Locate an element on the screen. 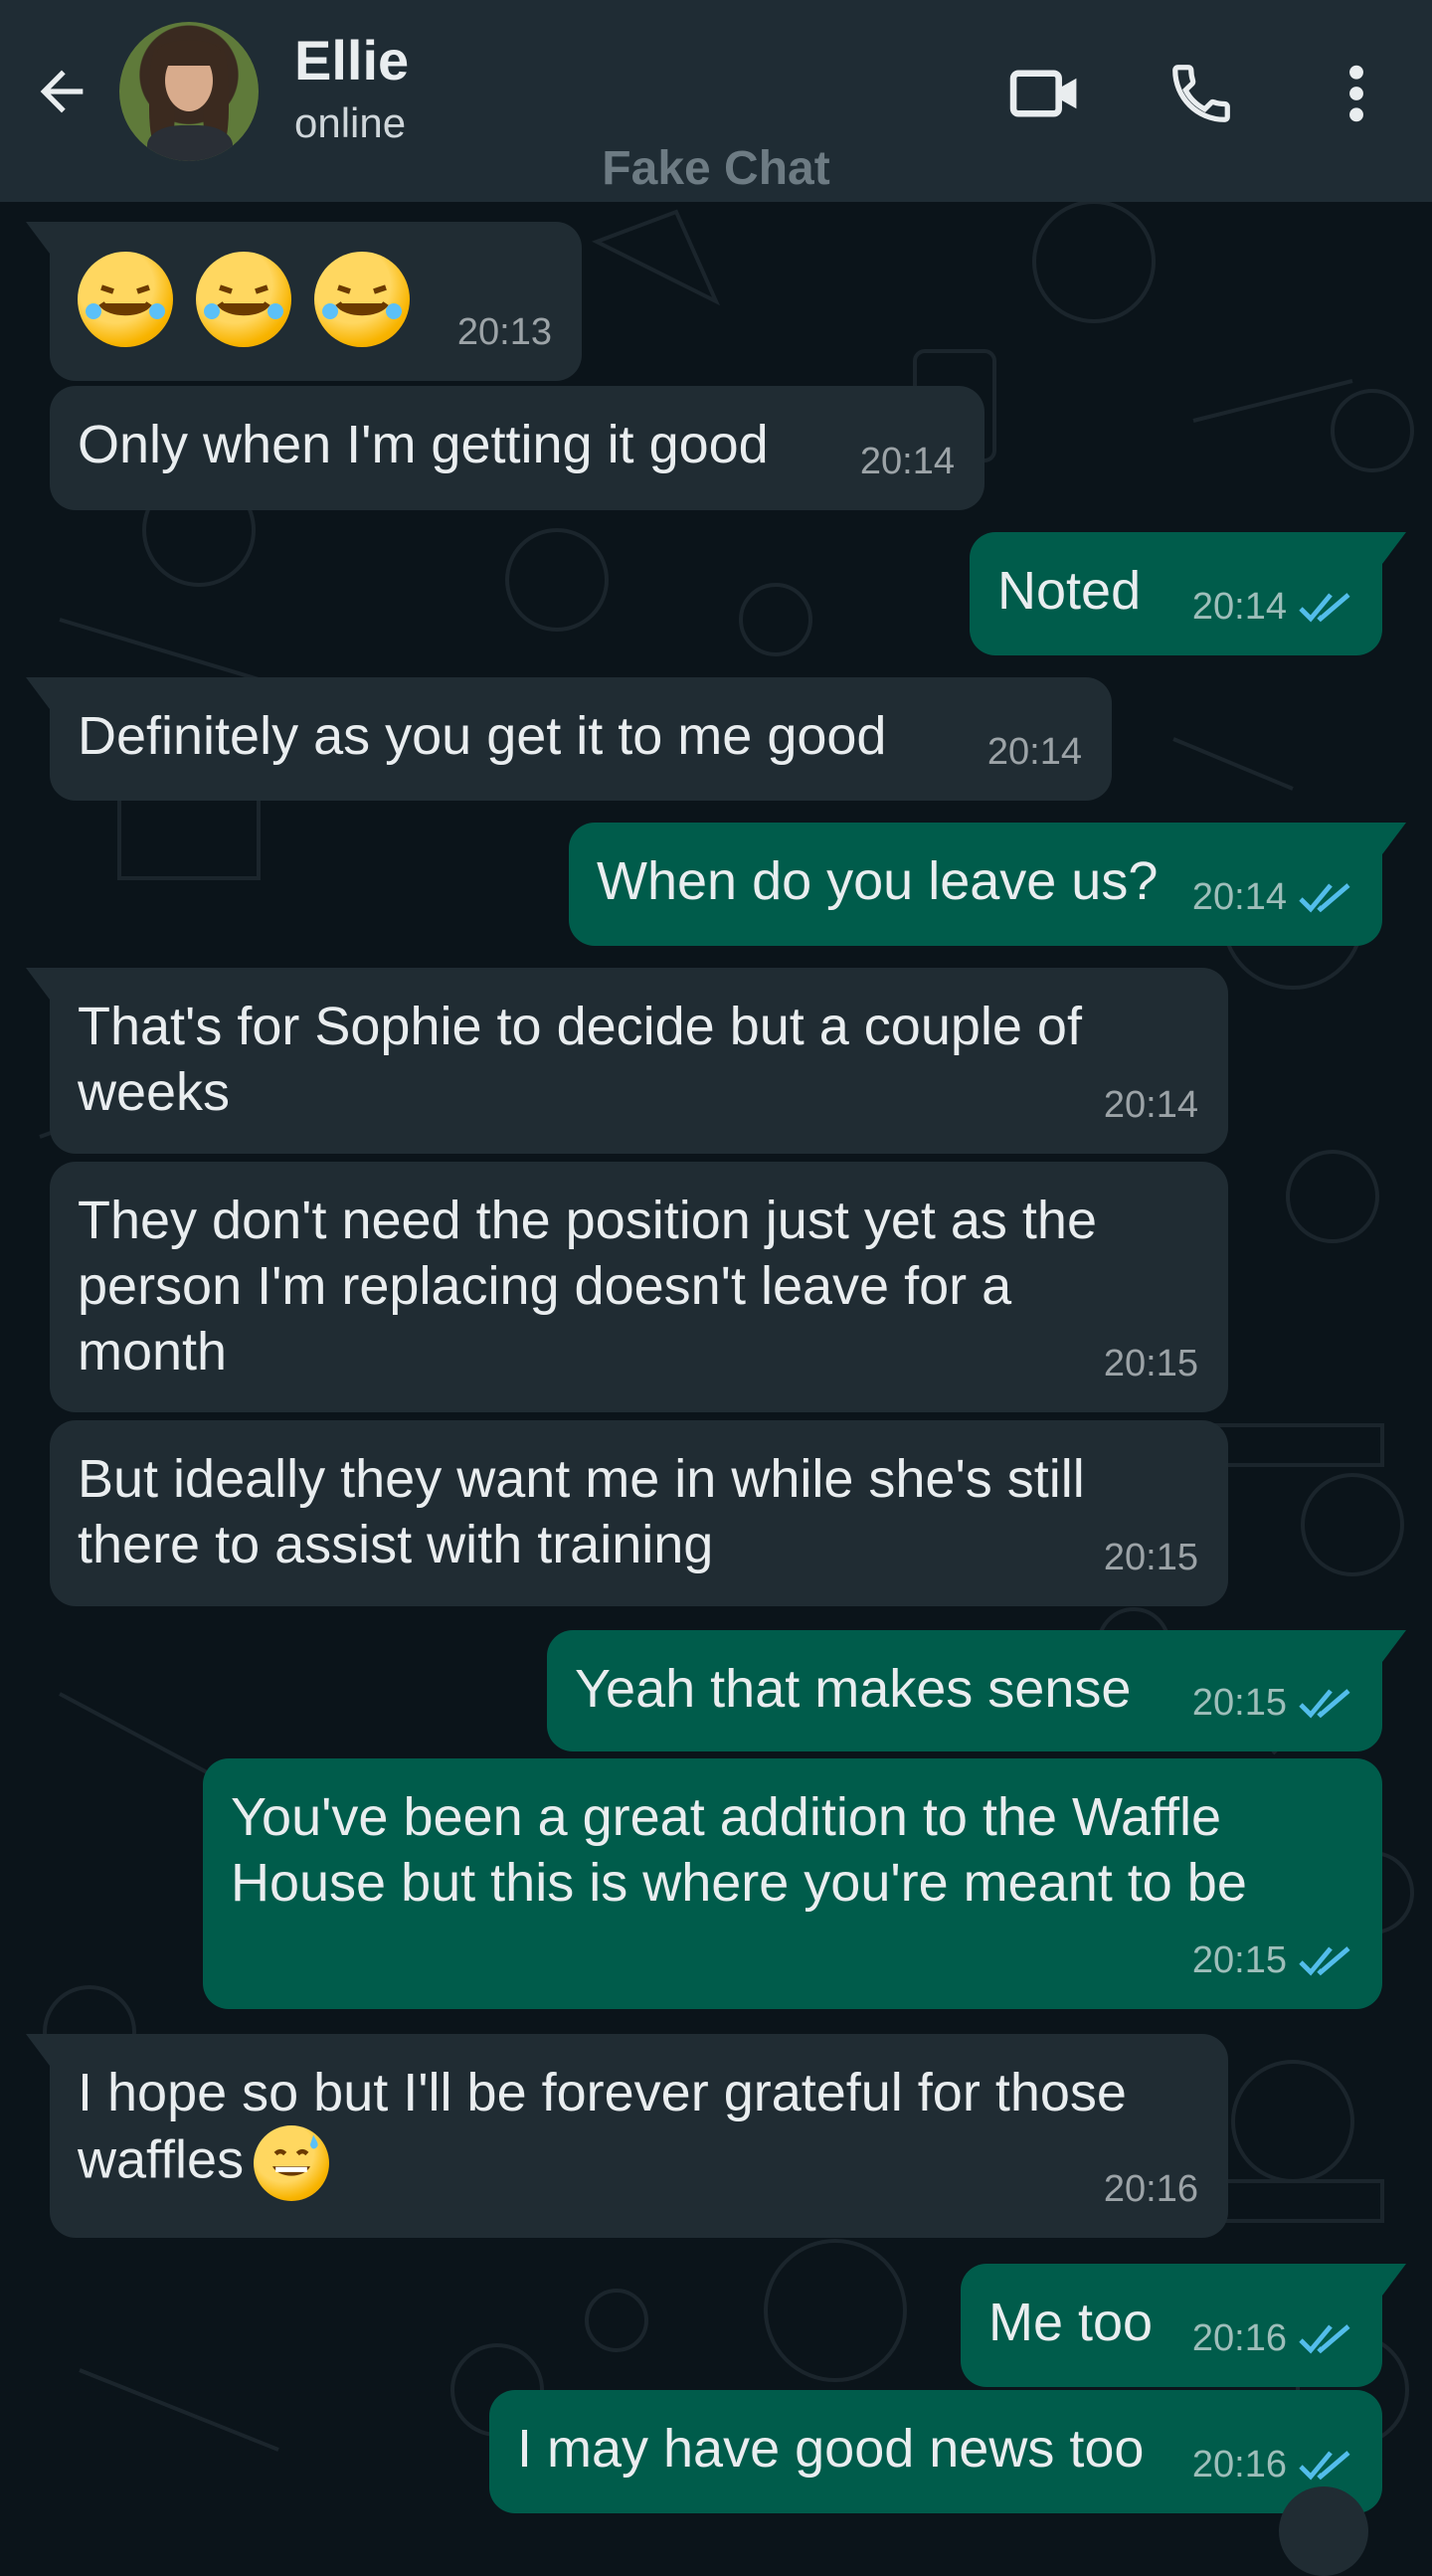 The height and width of the screenshot is (2576, 1432). message-time: 20:13 is located at coordinates (504, 332).